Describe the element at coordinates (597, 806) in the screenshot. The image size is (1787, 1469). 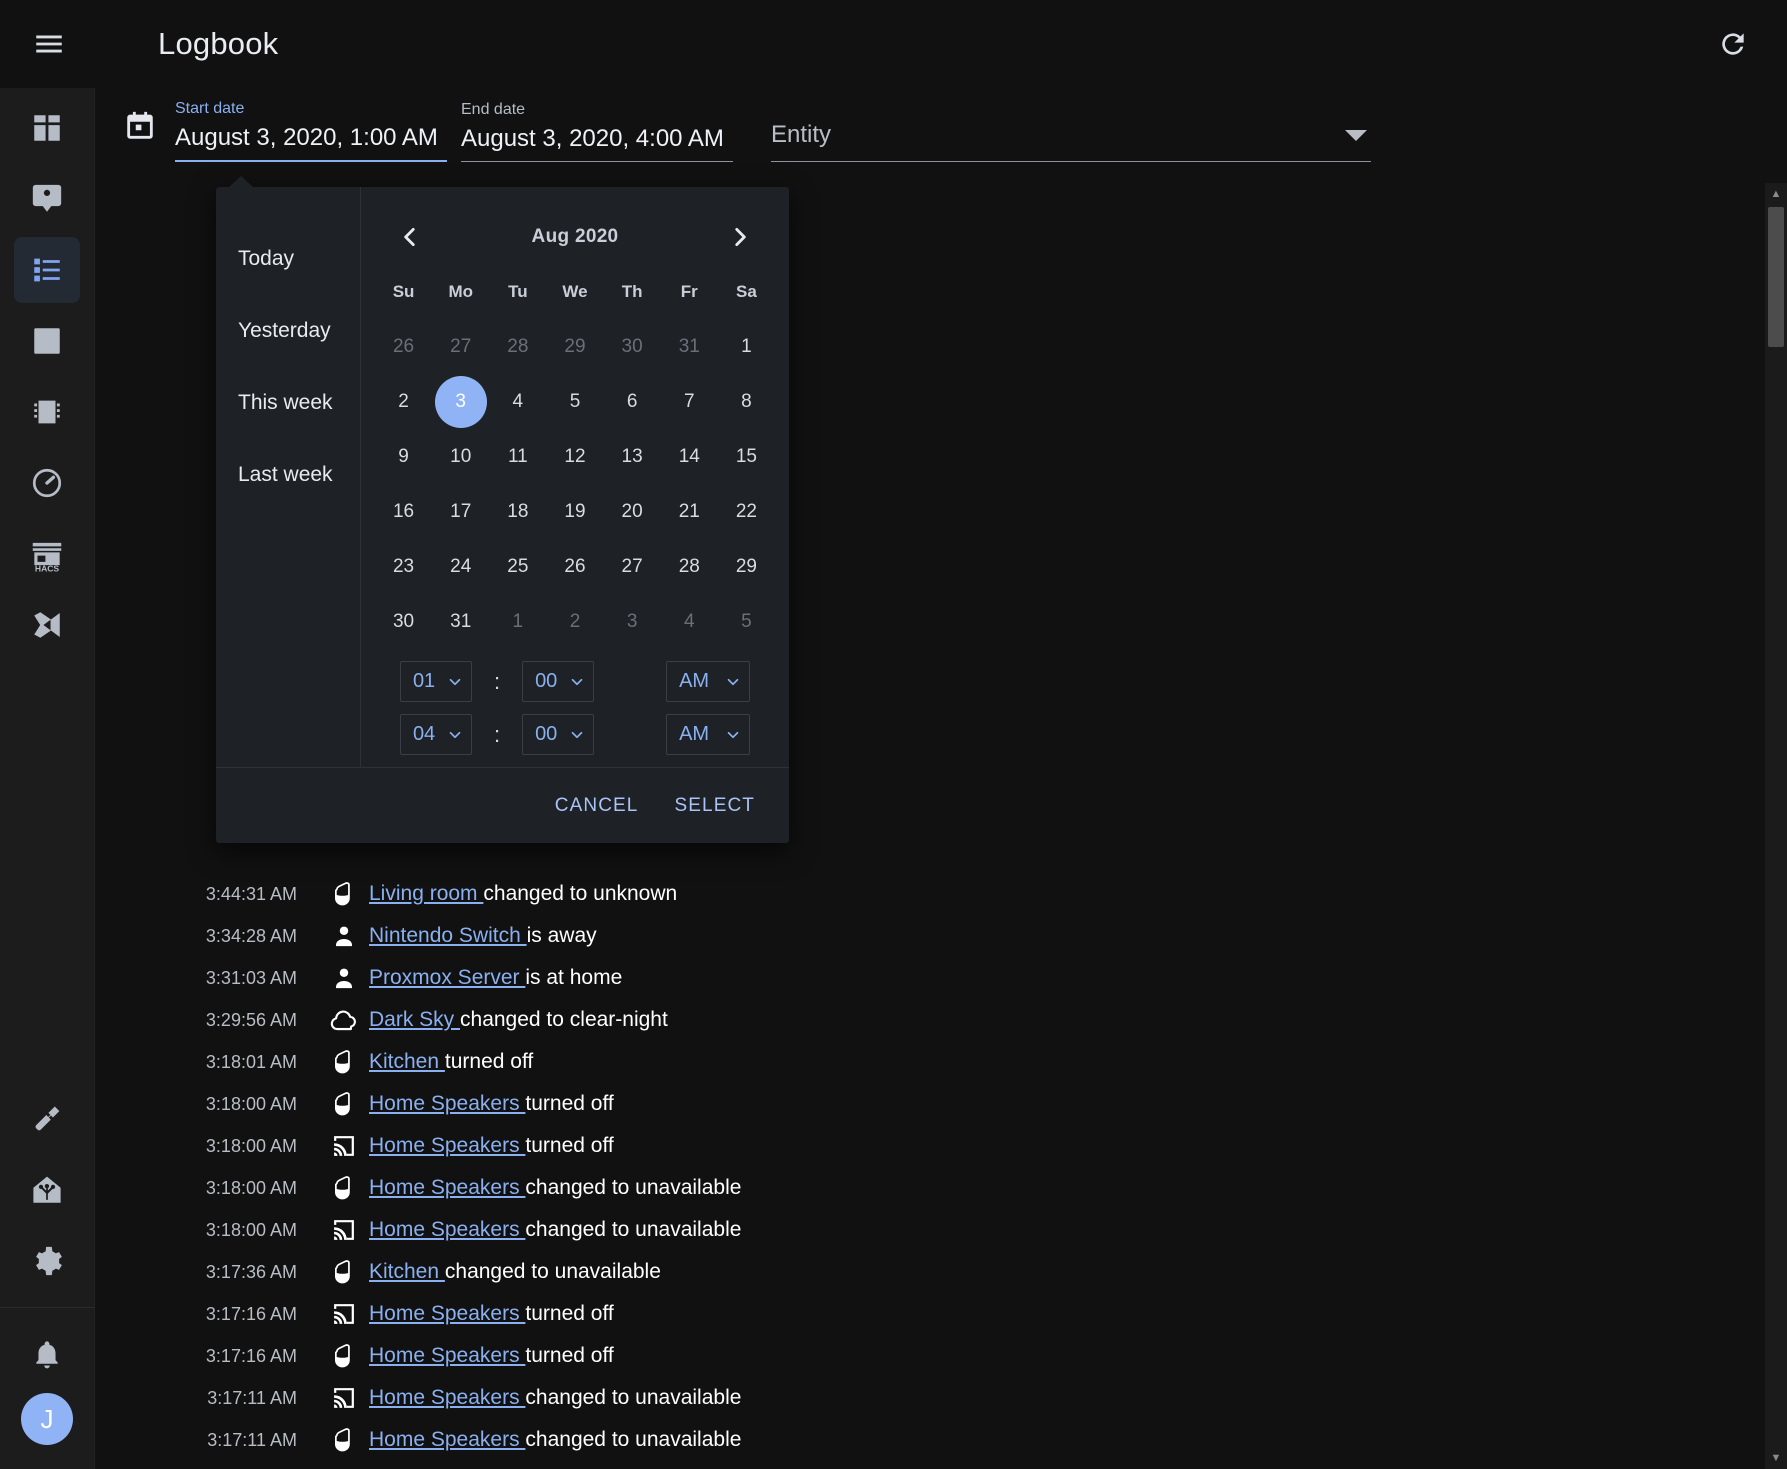
I see `cancel-button: CANCEL` at that location.